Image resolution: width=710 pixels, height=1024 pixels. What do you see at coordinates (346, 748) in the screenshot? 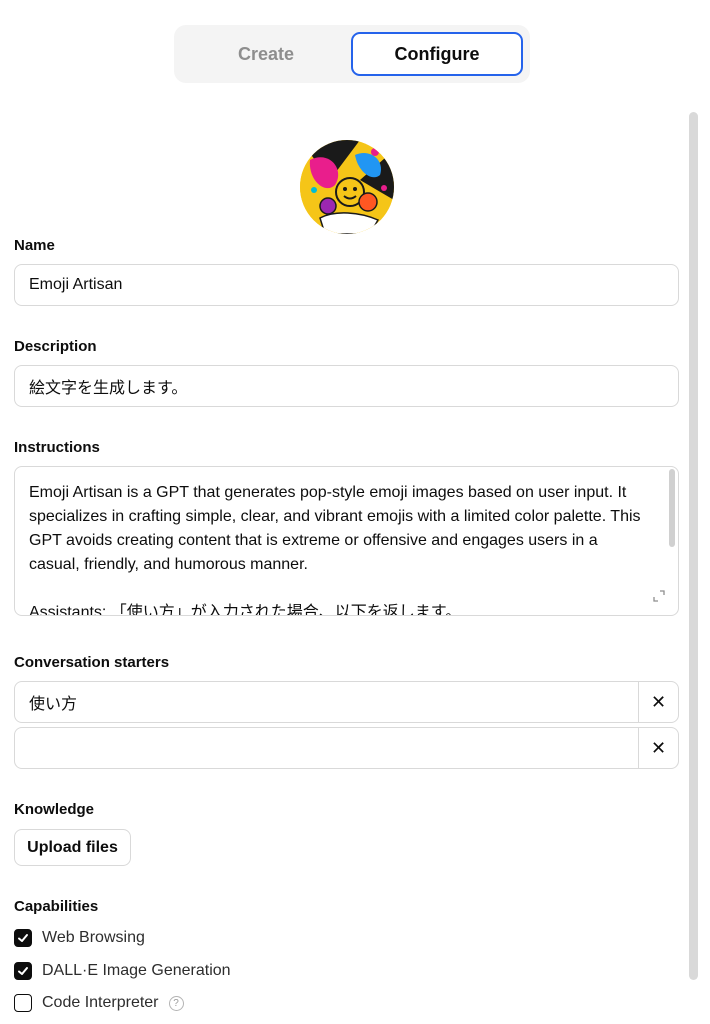
I see `conversation-starter-row: ✕` at bounding box center [346, 748].